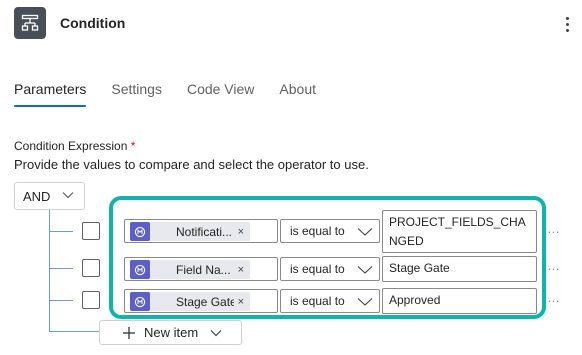 The image size is (582, 355). What do you see at coordinates (177, 94) in the screenshot?
I see `tab-bar: Parameters Settings Code View About` at bounding box center [177, 94].